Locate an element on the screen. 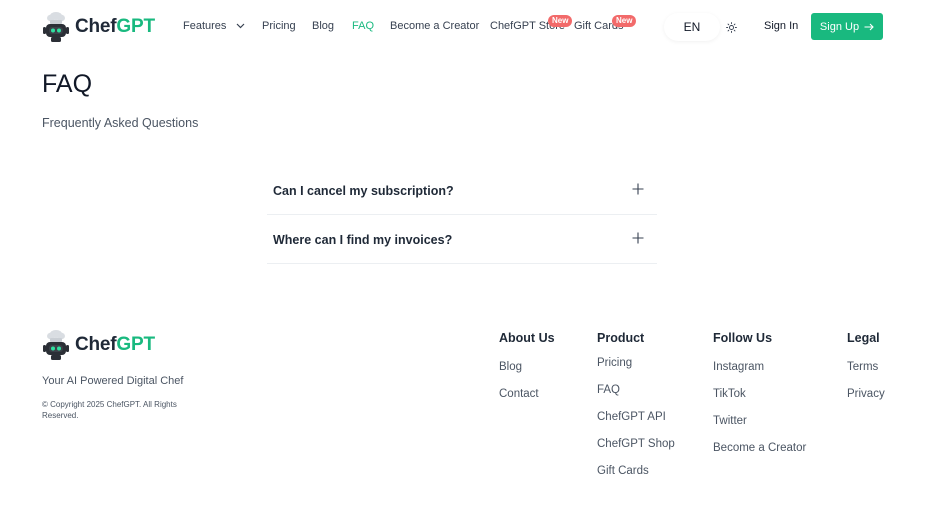  faq-item: Where can I find my invoices? is located at coordinates (462, 239).